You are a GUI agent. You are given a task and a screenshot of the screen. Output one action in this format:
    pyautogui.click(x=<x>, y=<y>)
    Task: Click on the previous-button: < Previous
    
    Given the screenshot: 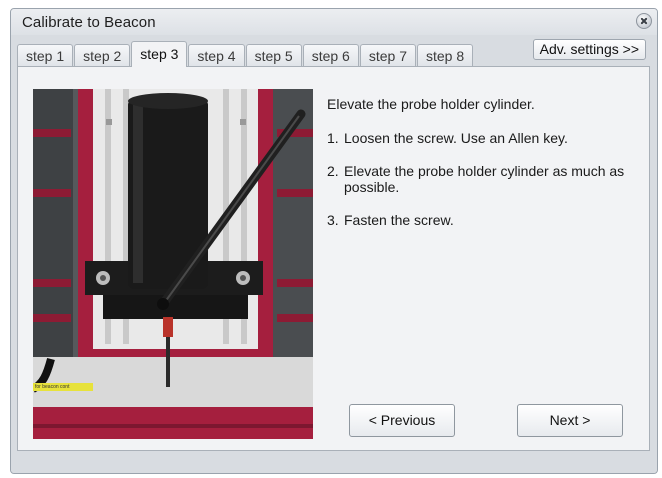 What is the action you would take?
    pyautogui.click(x=402, y=420)
    